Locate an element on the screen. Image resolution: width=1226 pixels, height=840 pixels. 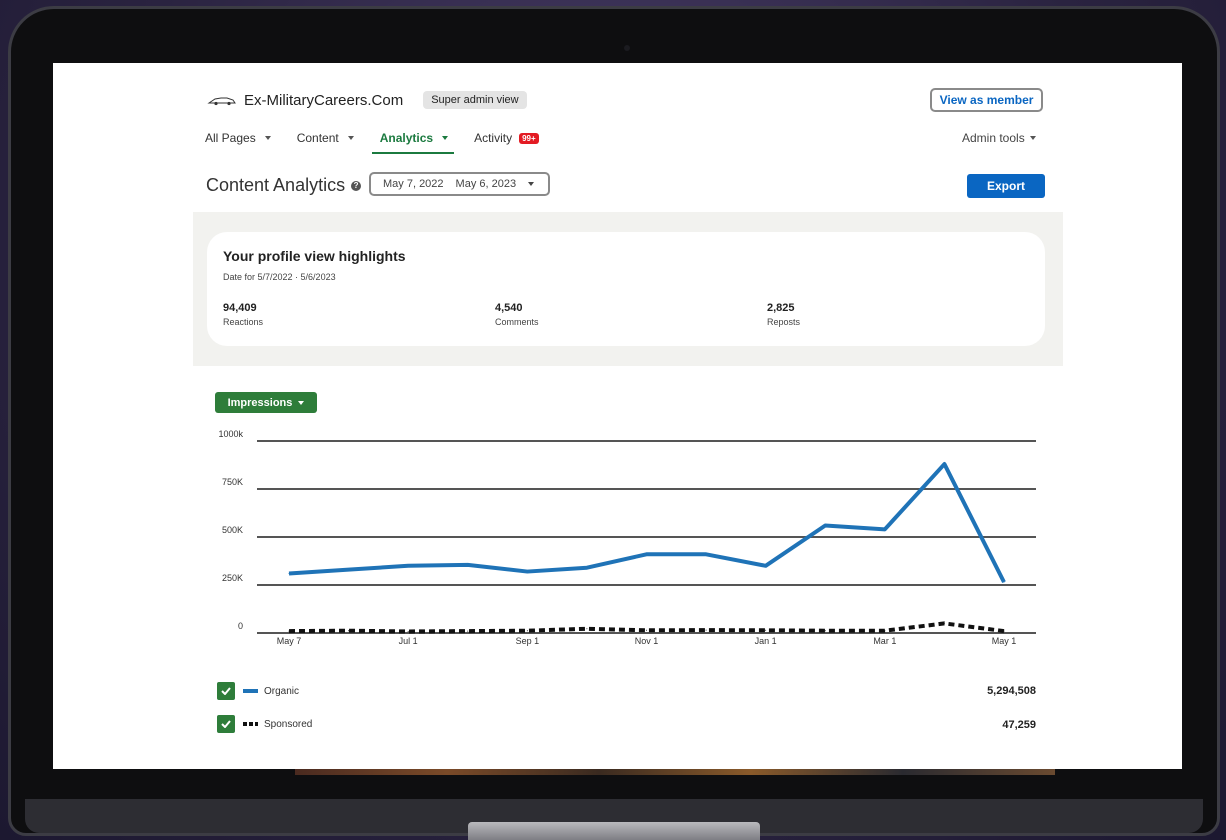
x-tick-label: Mar 1 is located at coordinates (884, 641).